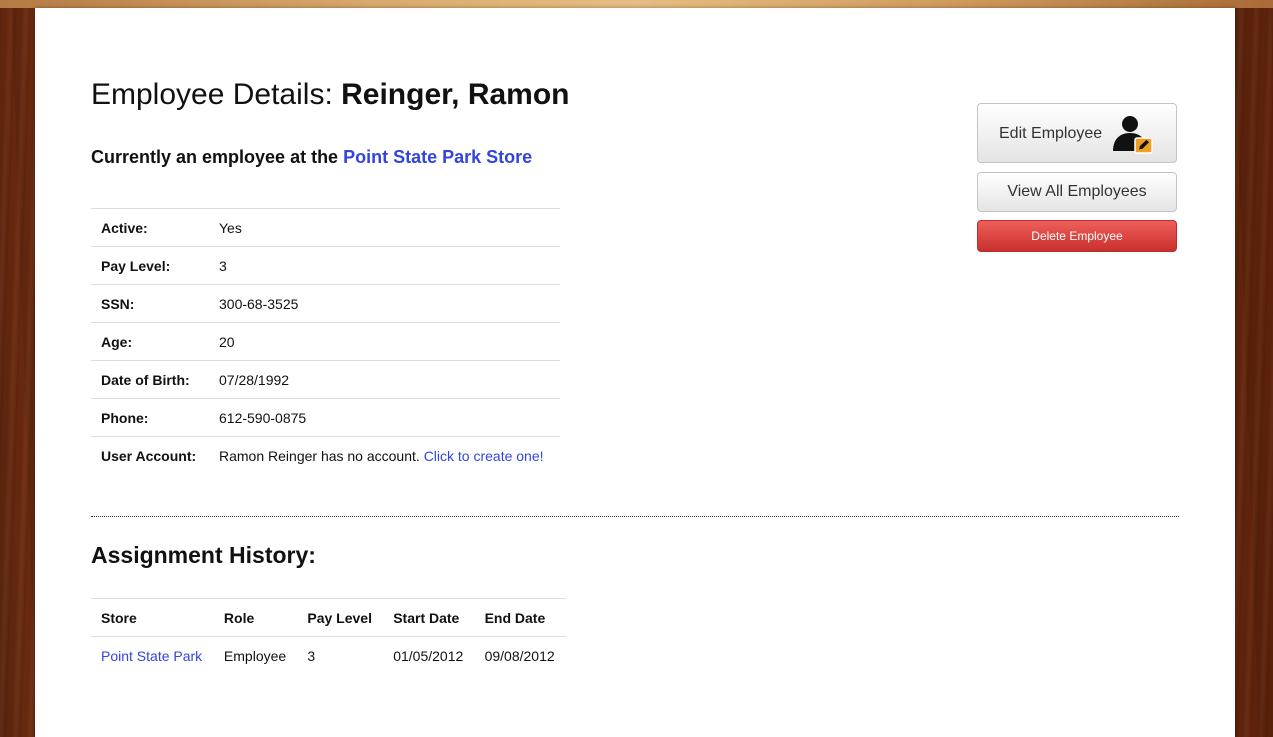 The image size is (1273, 737). Describe the element at coordinates (150, 417) in the screenshot. I see `detail-label: Phone:` at that location.